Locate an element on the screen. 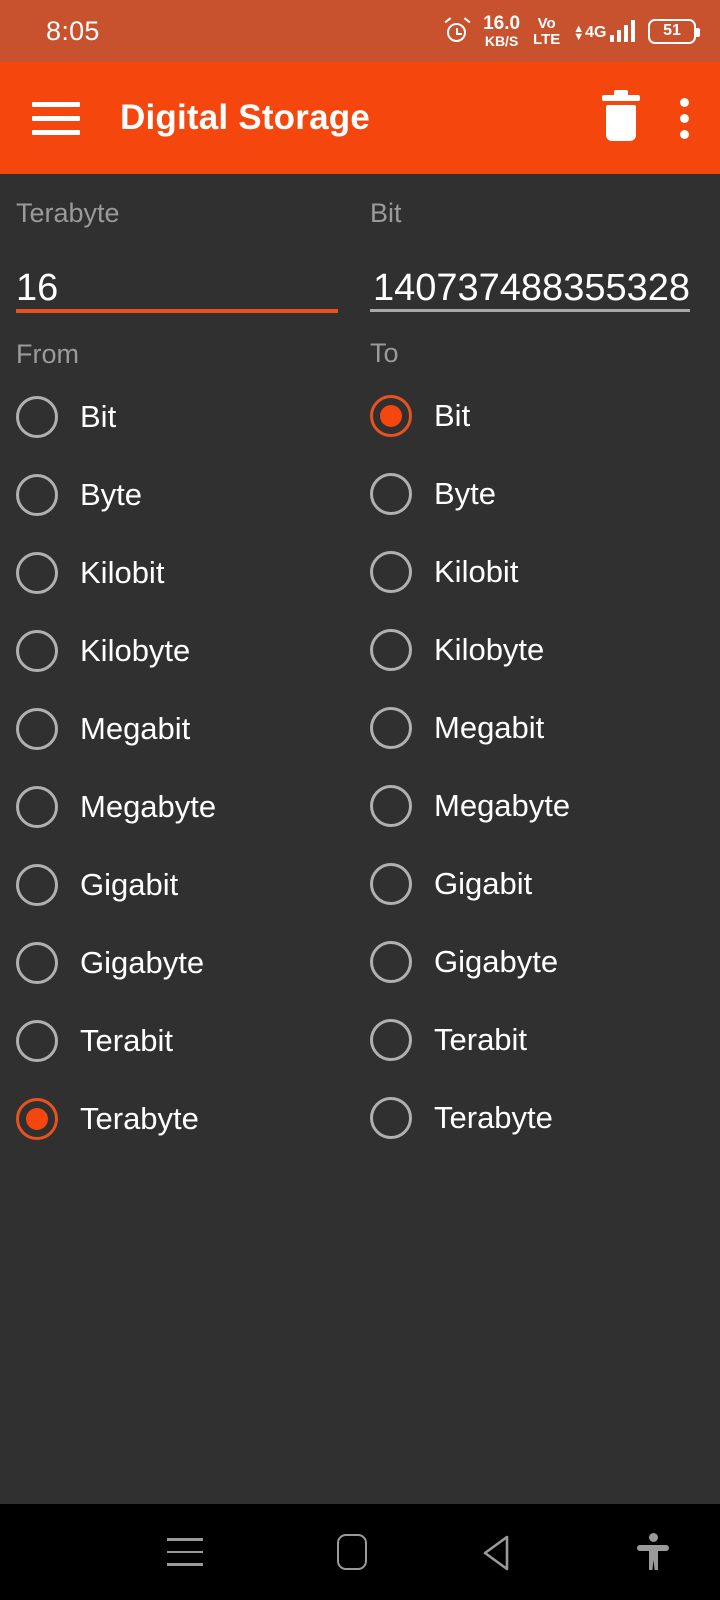 The width and height of the screenshot is (720, 1600). data-network-icon: ▲ ▼ 4G is located at coordinates (590, 33).